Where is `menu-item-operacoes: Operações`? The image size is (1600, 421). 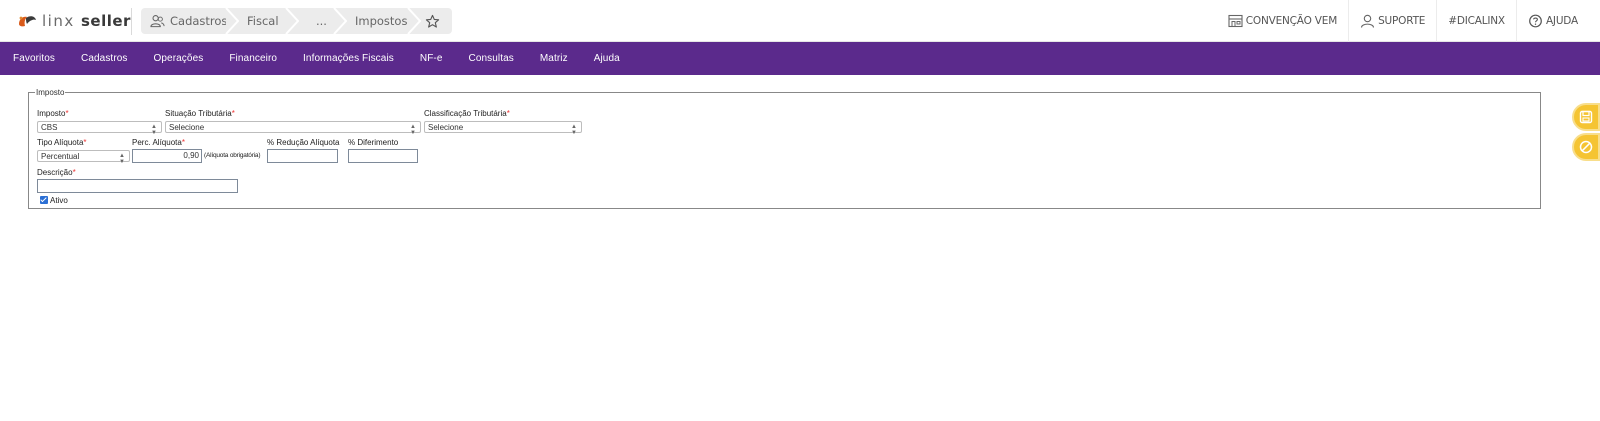 menu-item-operacoes: Operações is located at coordinates (179, 58).